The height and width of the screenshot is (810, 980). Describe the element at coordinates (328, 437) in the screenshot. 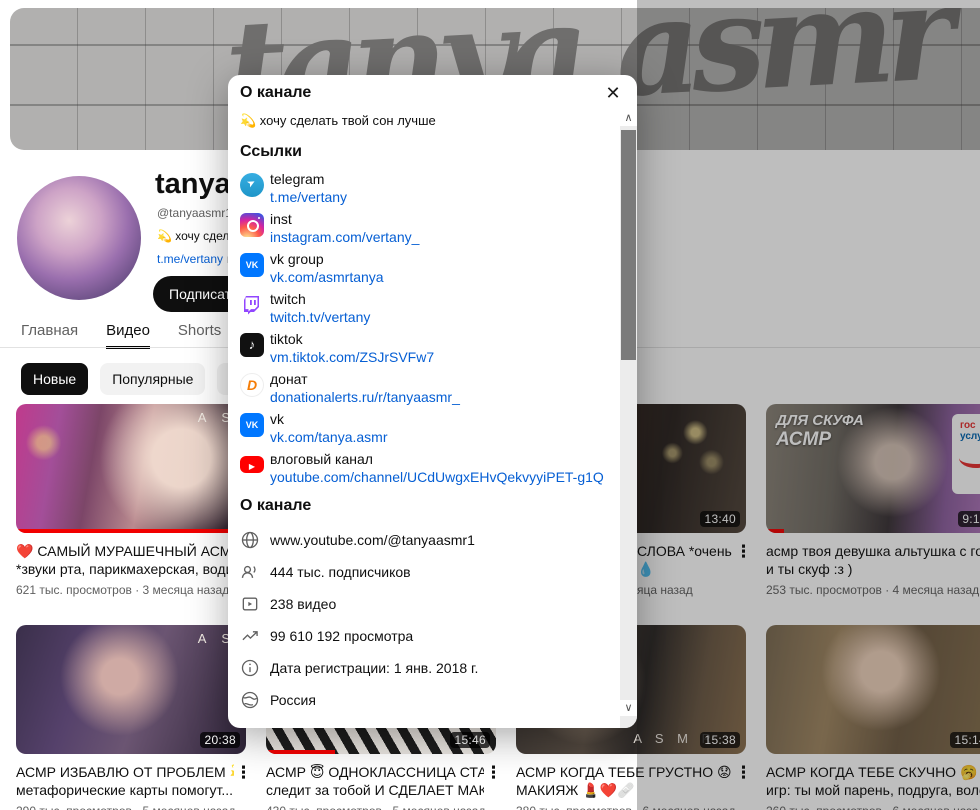

I see `link-url: vk.com/tanya.asmr` at that location.